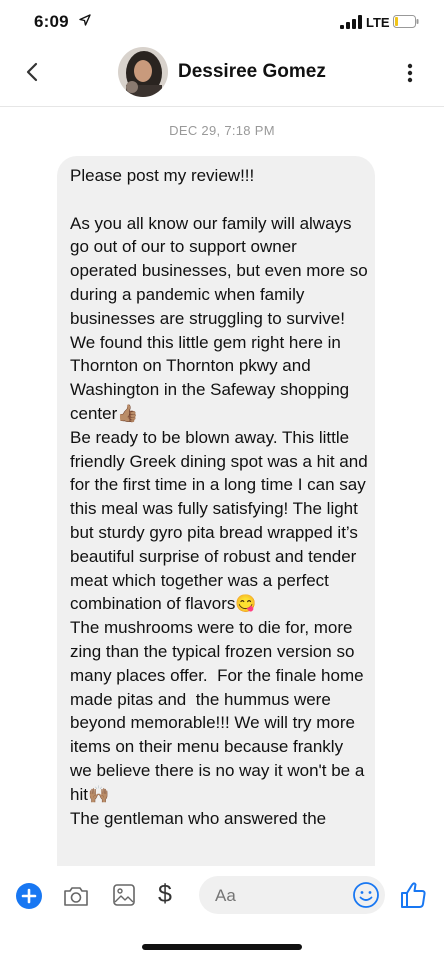 The height and width of the screenshot is (960, 444). Describe the element at coordinates (222, 22) in the screenshot. I see `status-bar: 6:09 LTE` at that location.